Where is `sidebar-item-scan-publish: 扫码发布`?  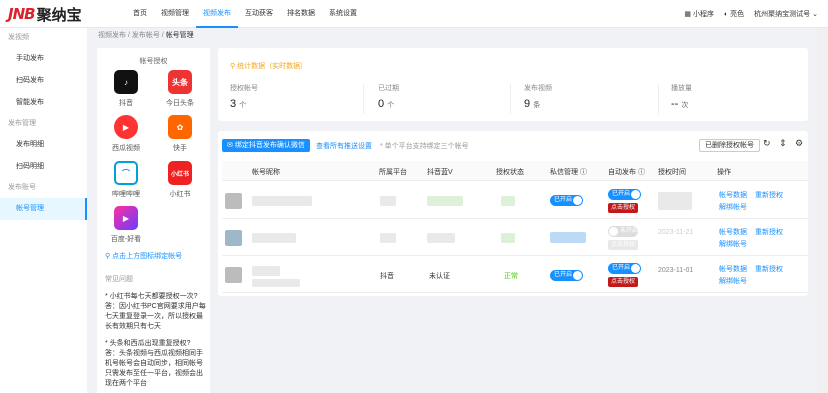
sidebar-item-scan-publish: 扫码发布 is located at coordinates (43, 81).